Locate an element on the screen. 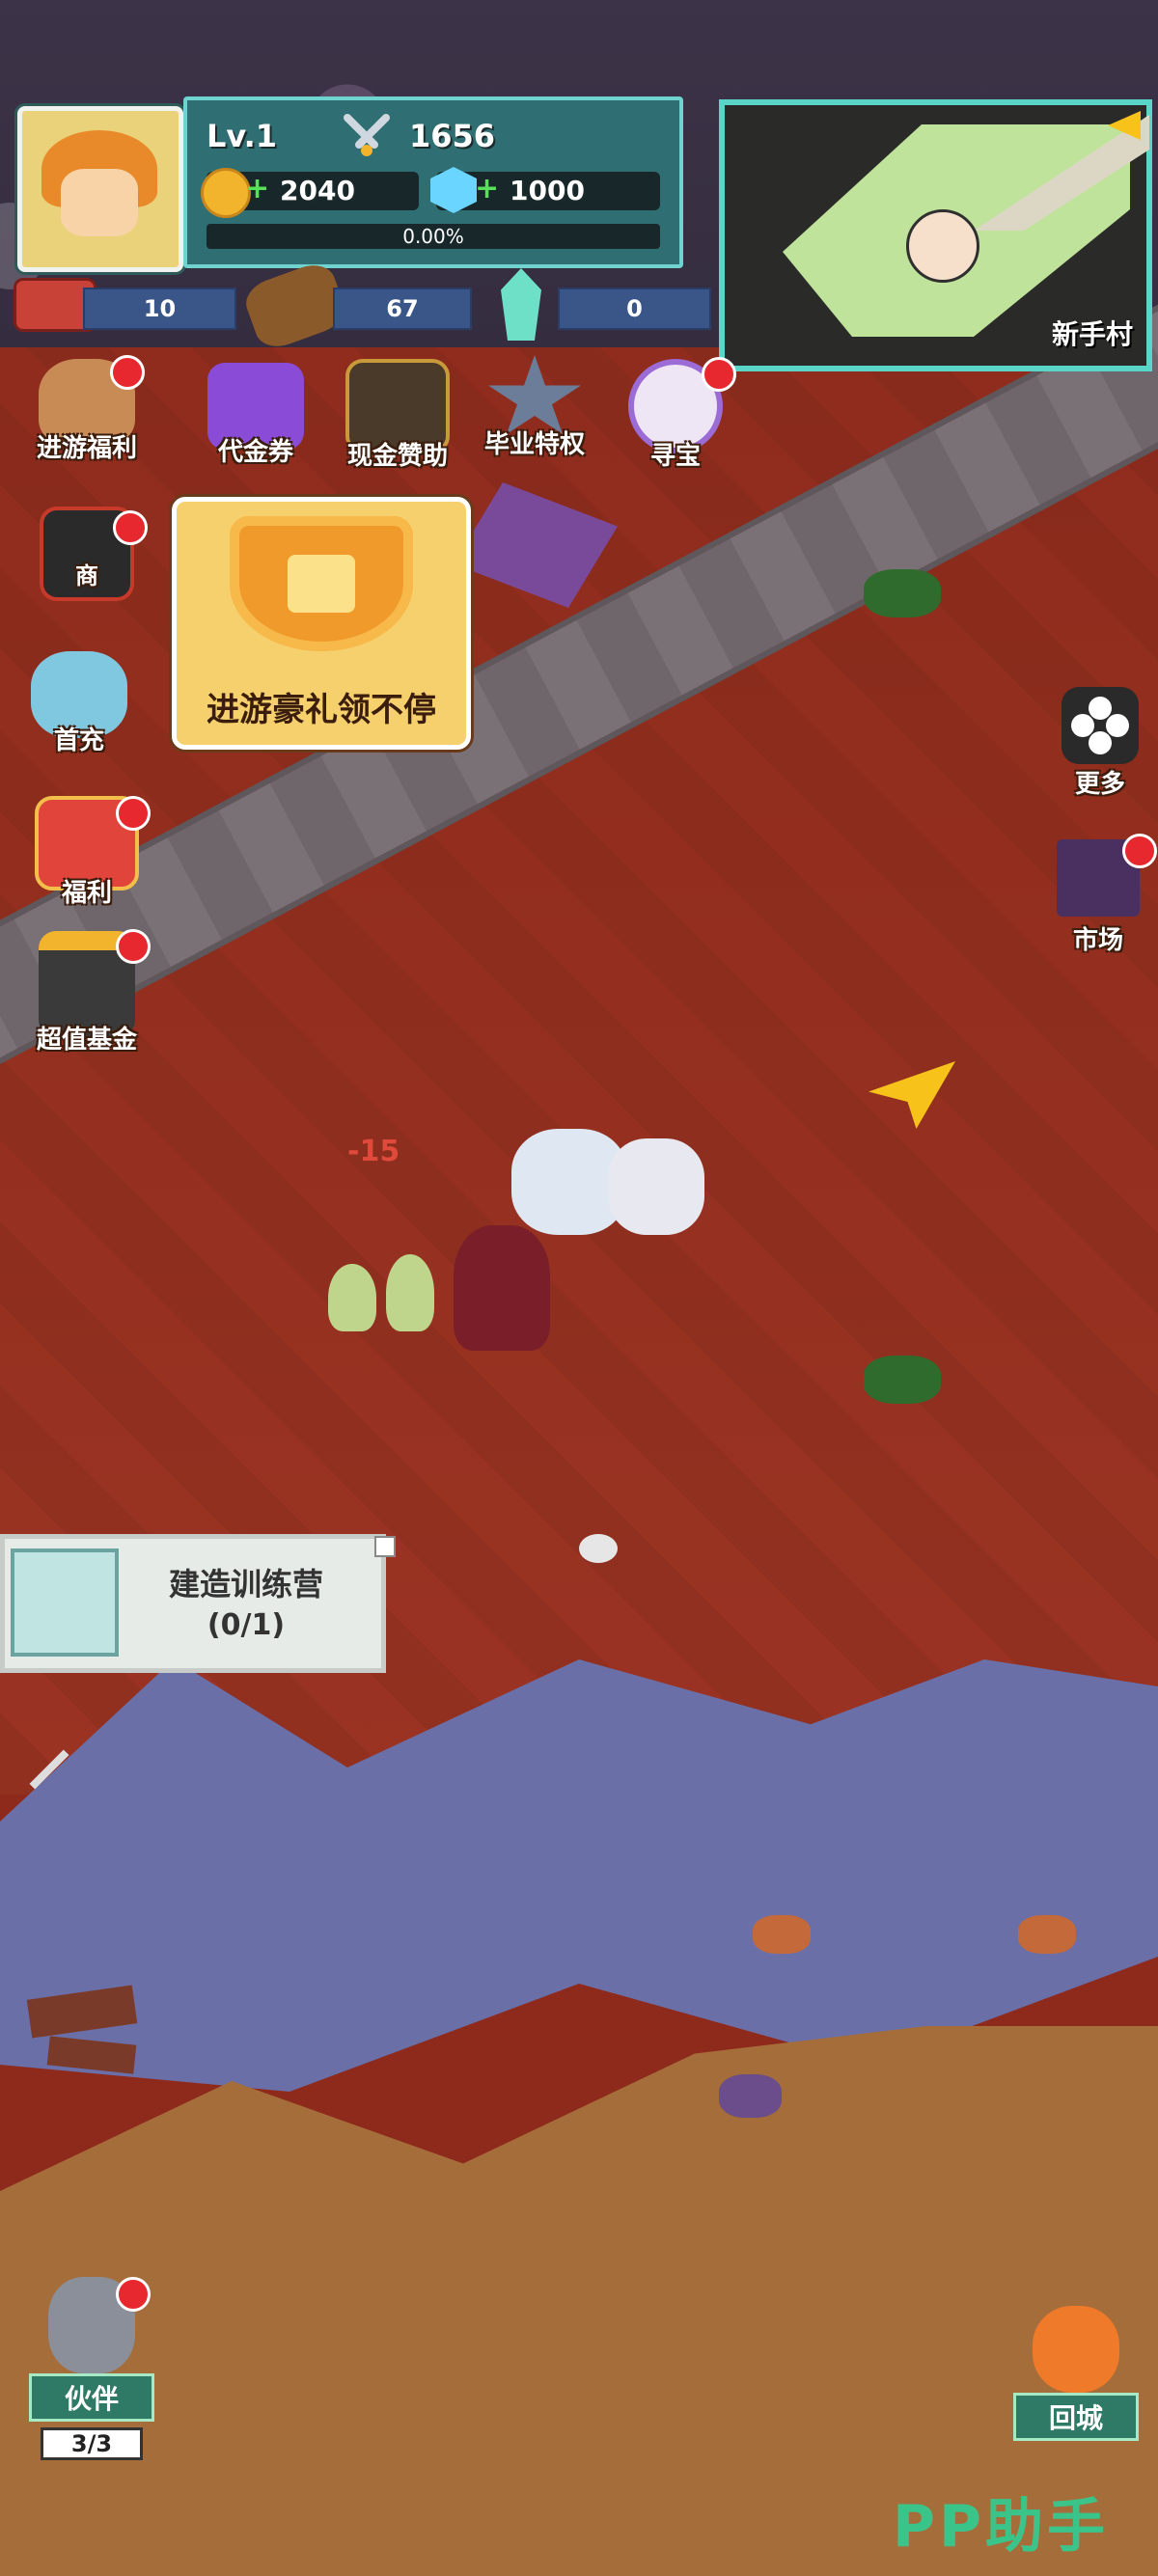  partner-label: 伙伴 is located at coordinates (91, 2397).